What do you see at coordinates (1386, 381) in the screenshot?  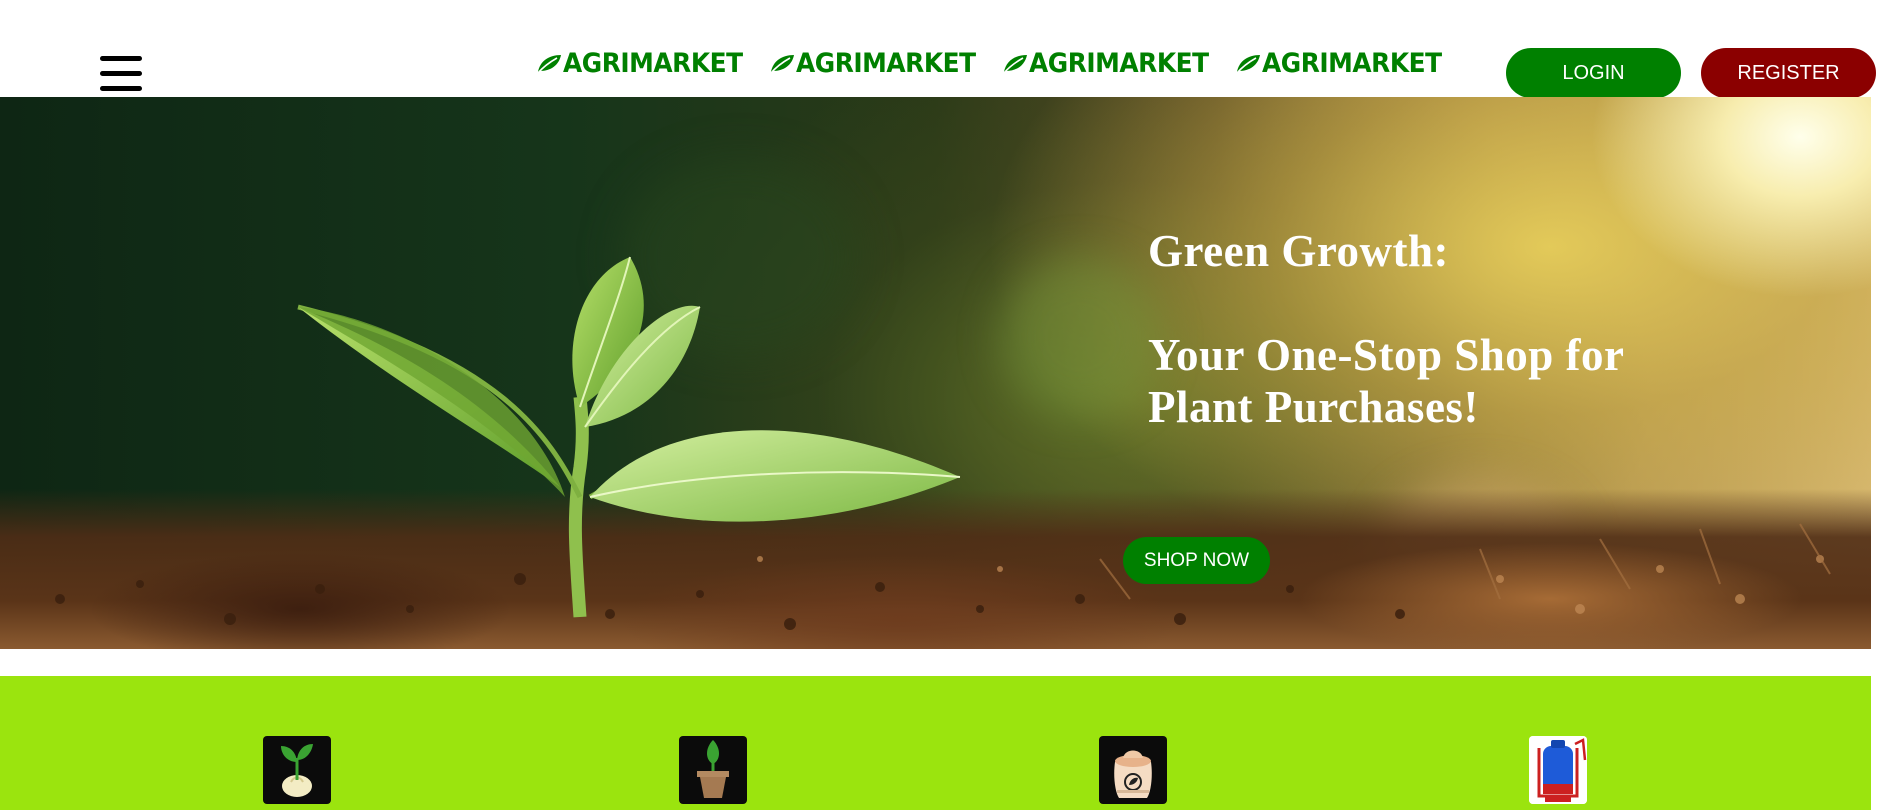 I see `hero-title-line2: Your One-Stop Shop for Plant Purchases!` at bounding box center [1386, 381].